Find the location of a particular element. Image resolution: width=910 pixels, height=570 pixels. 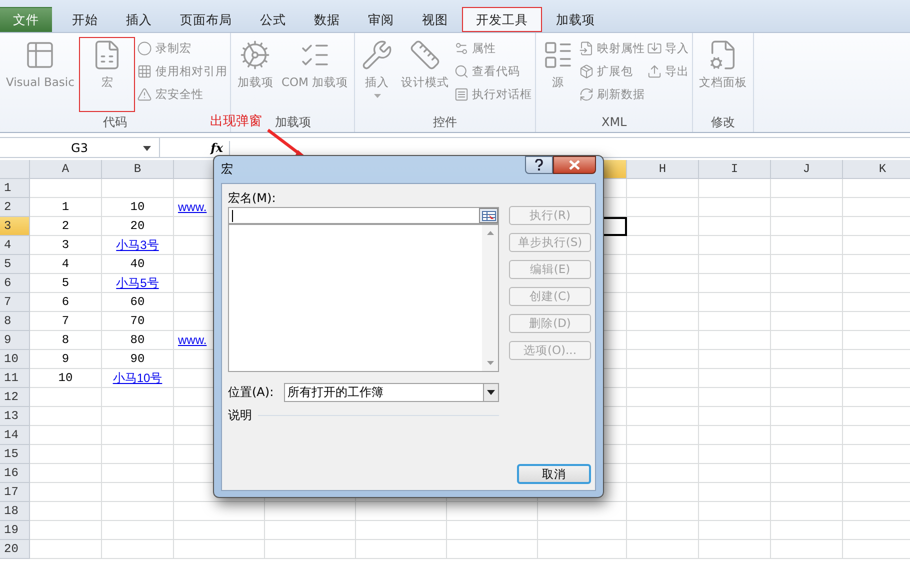

dialog-title: 宏 is located at coordinates (227, 169).